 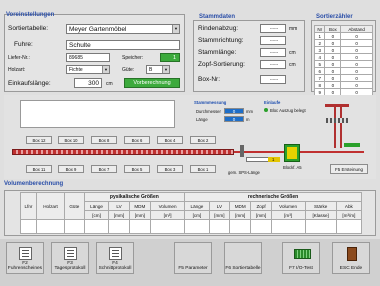 I want to click on col-header: Nr, so click(x=319, y=29).